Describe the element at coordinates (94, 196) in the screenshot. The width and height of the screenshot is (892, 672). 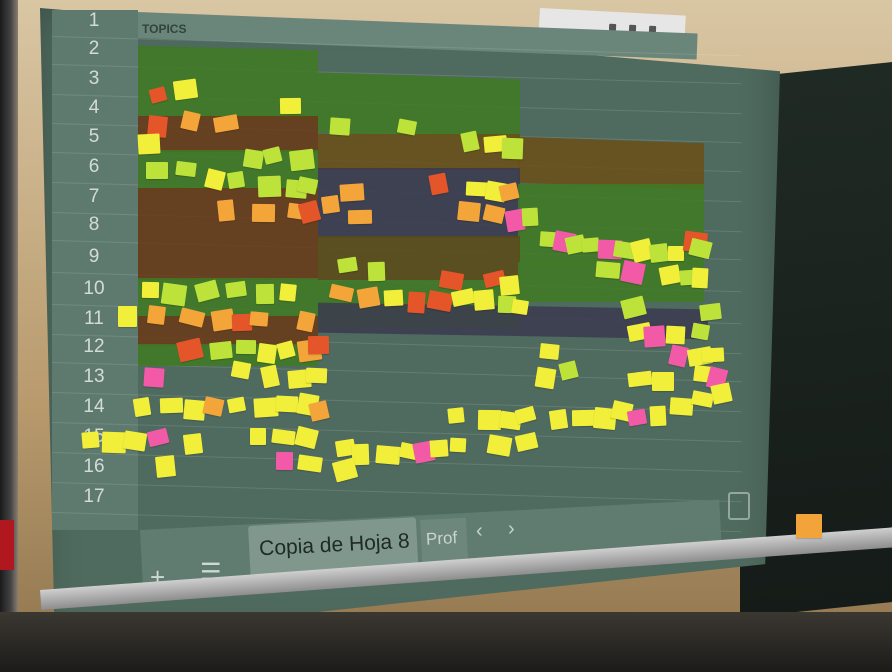
I see `row-number: 7` at that location.